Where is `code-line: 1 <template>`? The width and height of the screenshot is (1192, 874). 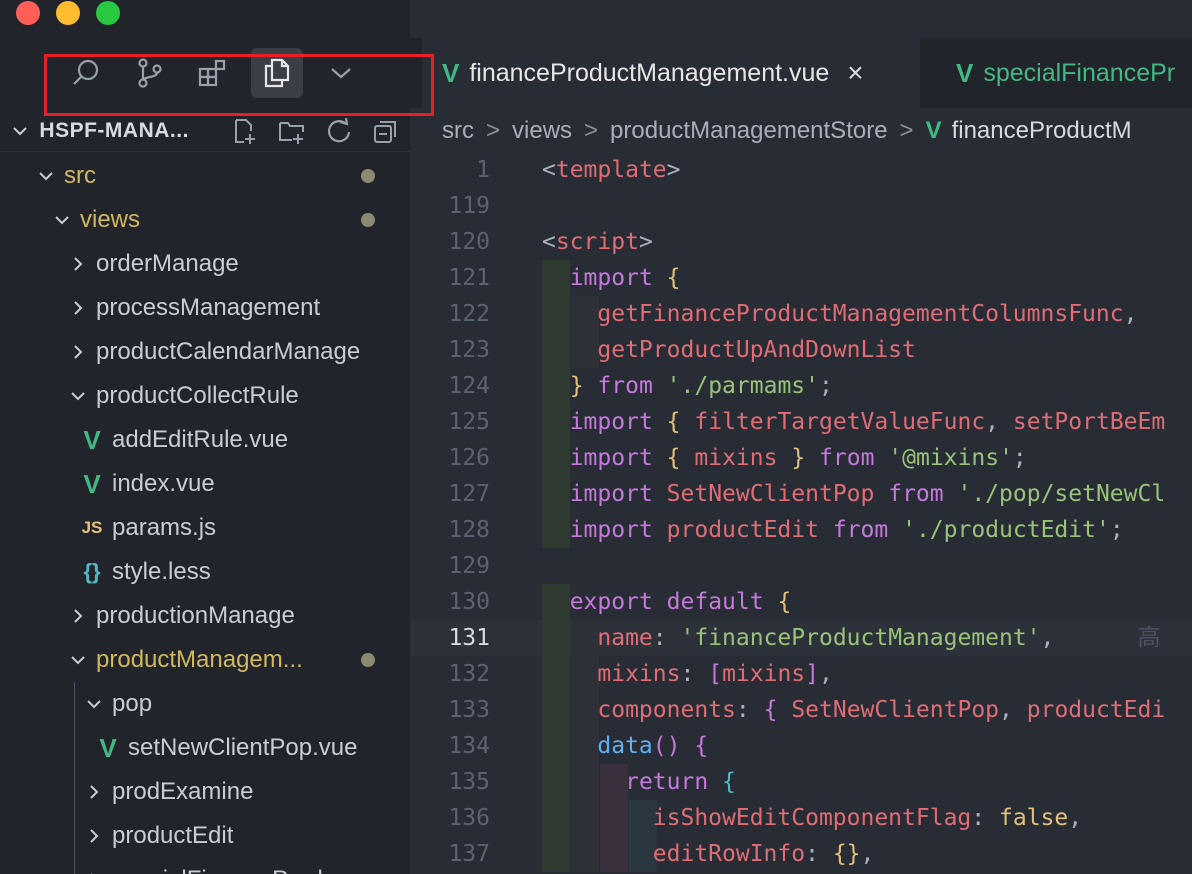 code-line: 1 <template> is located at coordinates (801, 170).